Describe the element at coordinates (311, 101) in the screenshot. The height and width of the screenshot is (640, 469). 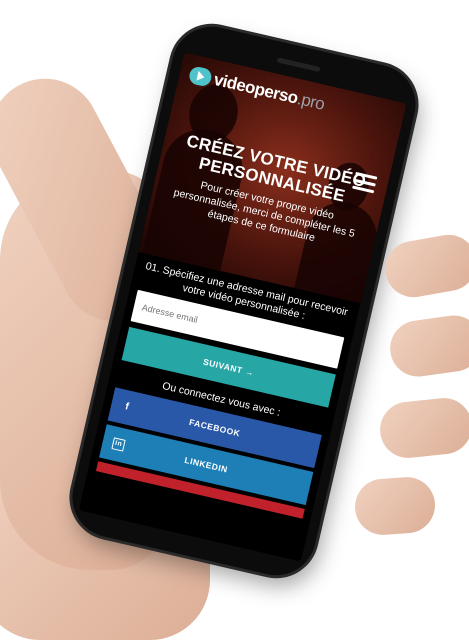
I see `brand-part-pro: .pro` at that location.